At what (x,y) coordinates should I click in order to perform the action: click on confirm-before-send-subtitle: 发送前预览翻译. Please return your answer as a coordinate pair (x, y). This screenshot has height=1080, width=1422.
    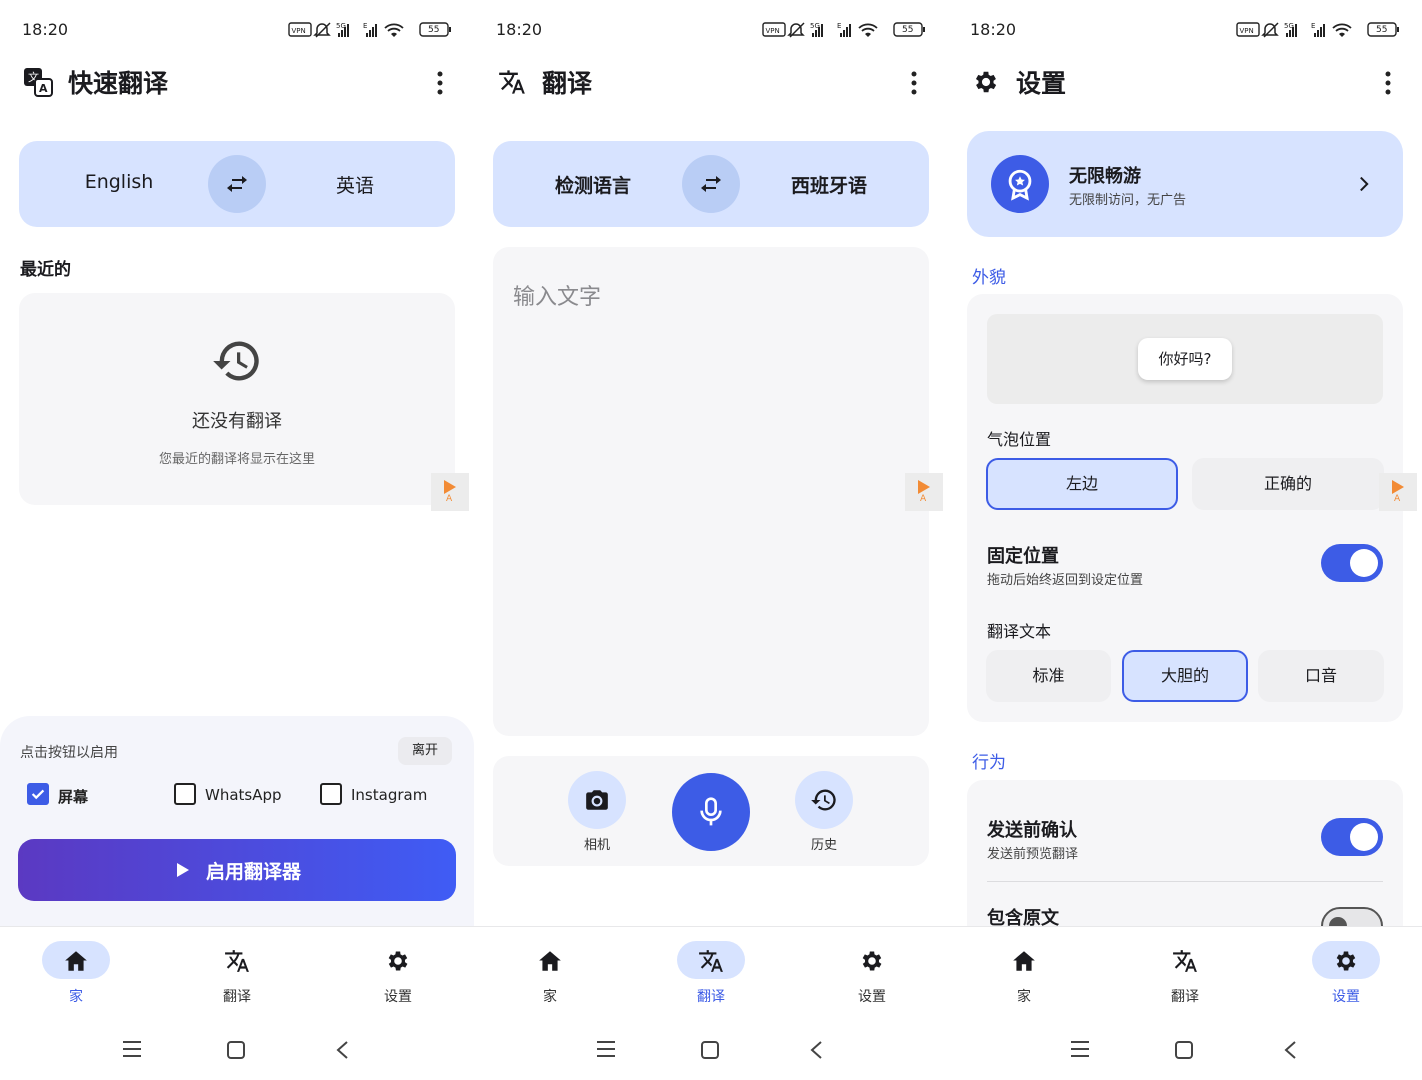
    Looking at the image, I should click on (1033, 854).